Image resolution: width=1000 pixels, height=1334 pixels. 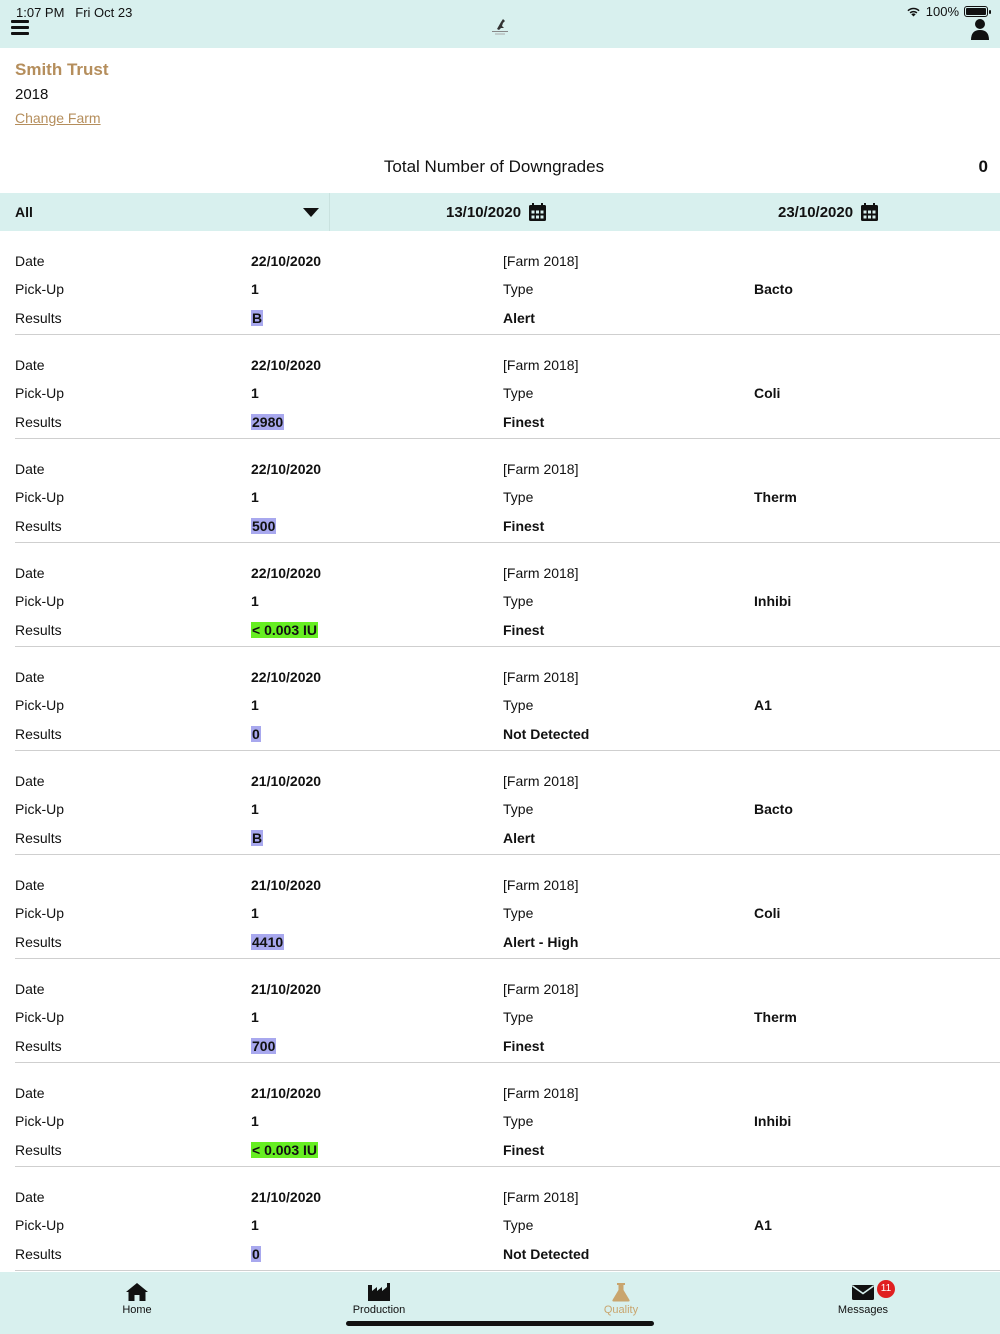 I want to click on tab-home: Home, so click(x=137, y=1299).